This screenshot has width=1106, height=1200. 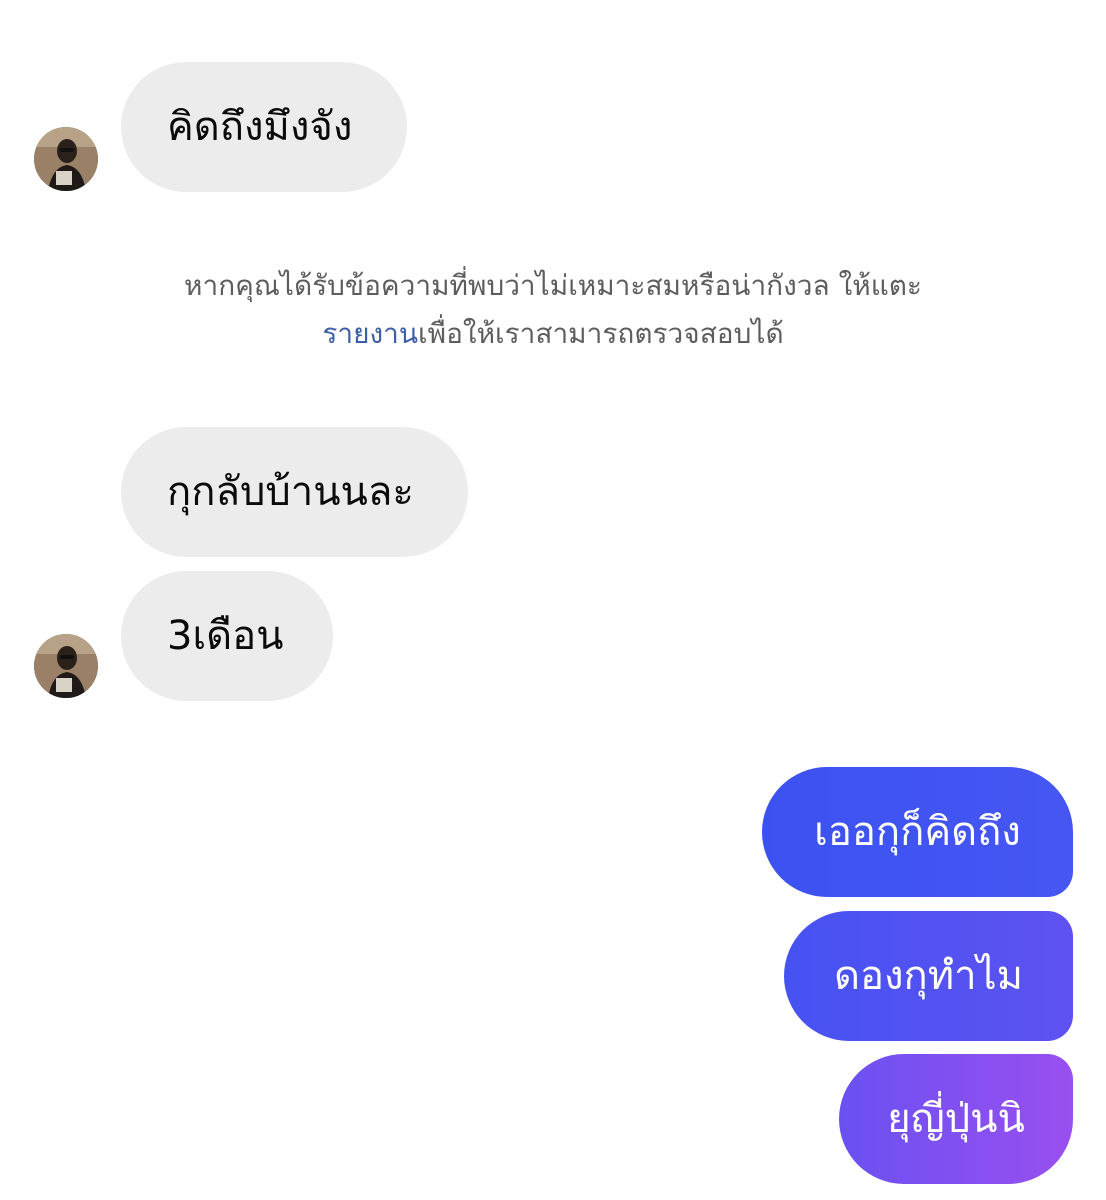 I want to click on incoming-message-bubble: คิดถึงมึงจัง, so click(x=264, y=127).